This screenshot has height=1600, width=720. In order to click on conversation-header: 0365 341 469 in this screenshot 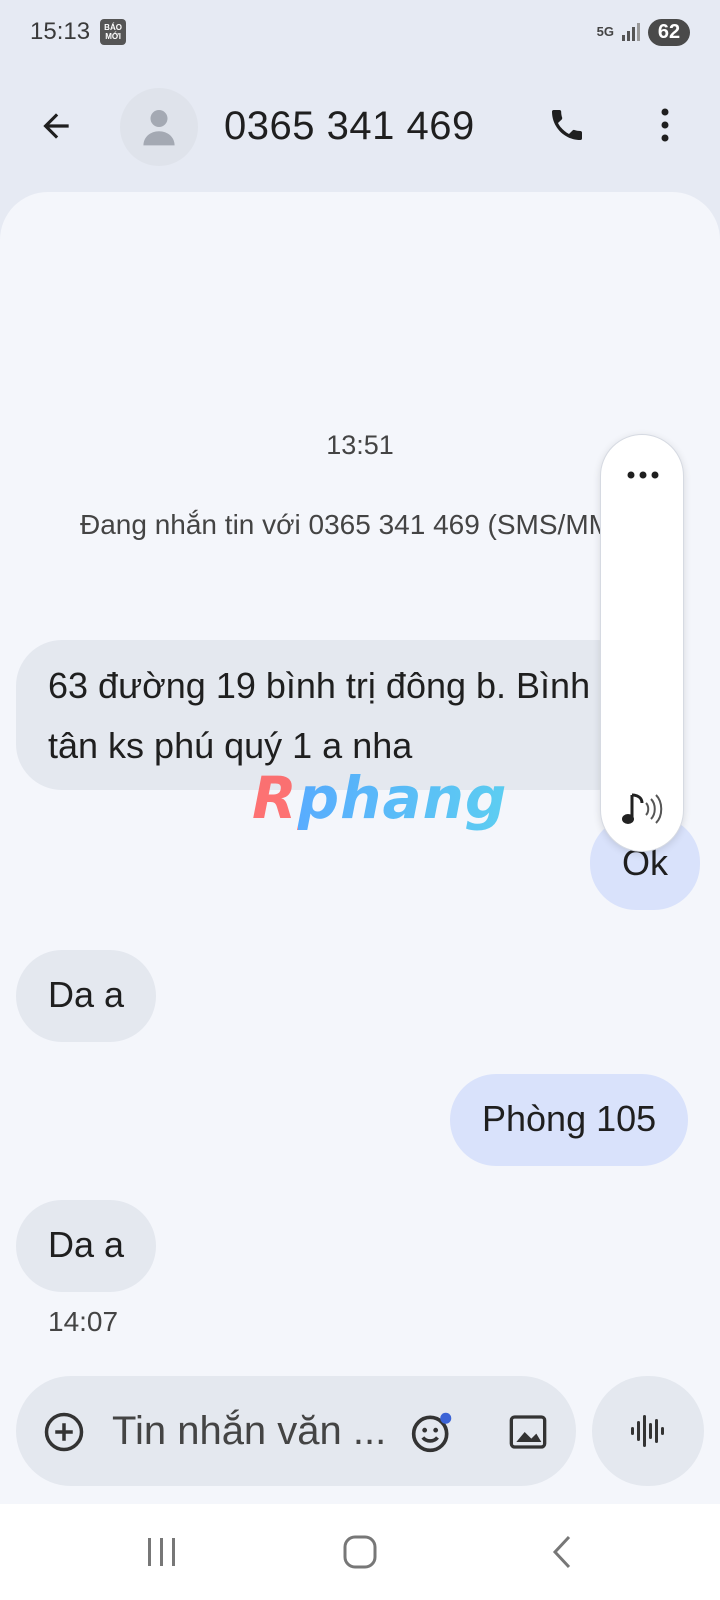, I will do `click(360, 130)`.